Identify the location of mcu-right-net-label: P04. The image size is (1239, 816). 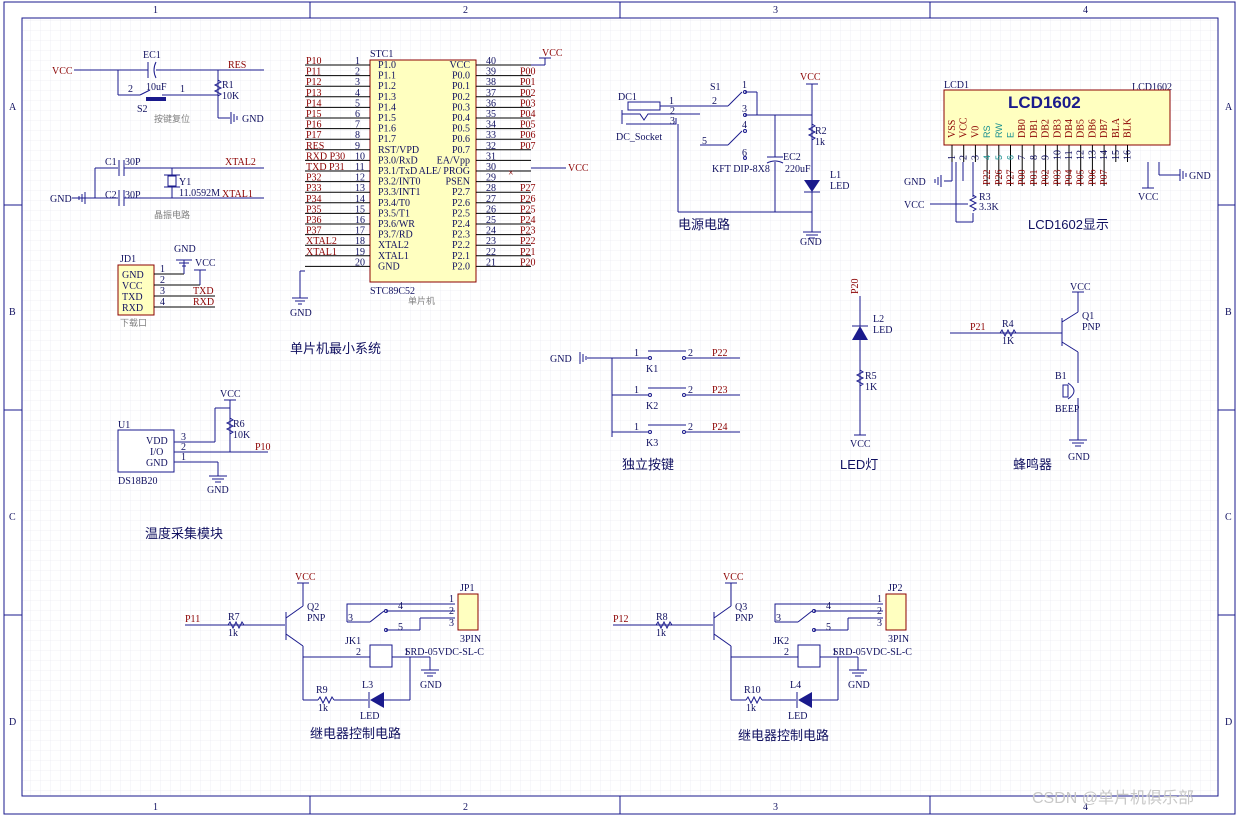
(528, 114).